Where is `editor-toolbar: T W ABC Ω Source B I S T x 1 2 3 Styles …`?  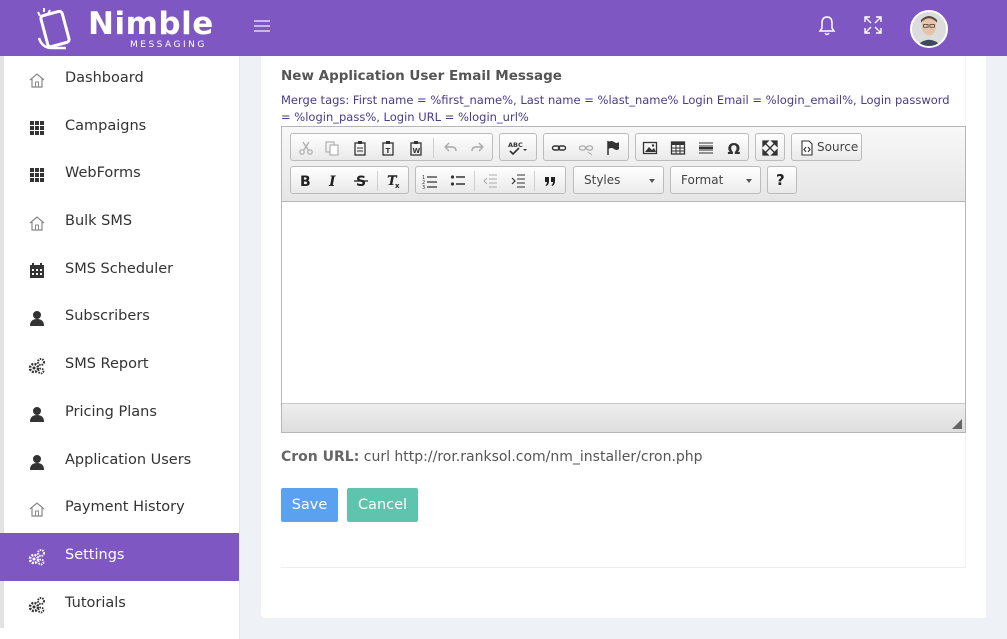 editor-toolbar: T W ABC Ω Source B I S T x 1 2 3 Styles … is located at coordinates (623, 164).